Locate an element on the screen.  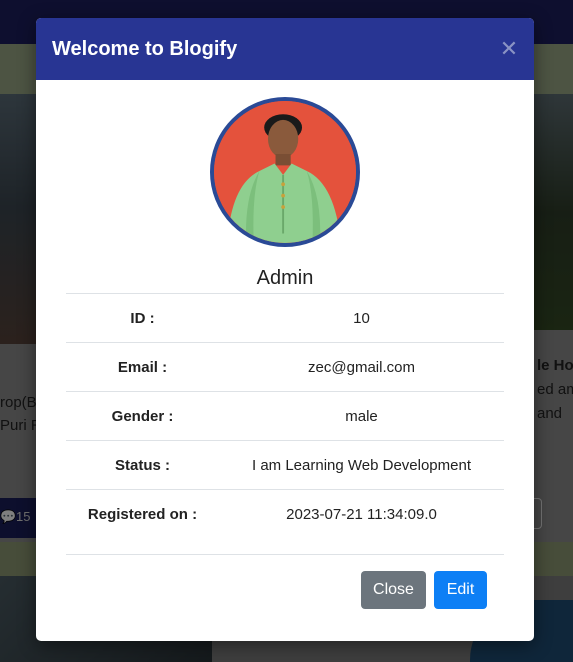
row-value: I am Learning Web Development is located at coordinates (361, 465).